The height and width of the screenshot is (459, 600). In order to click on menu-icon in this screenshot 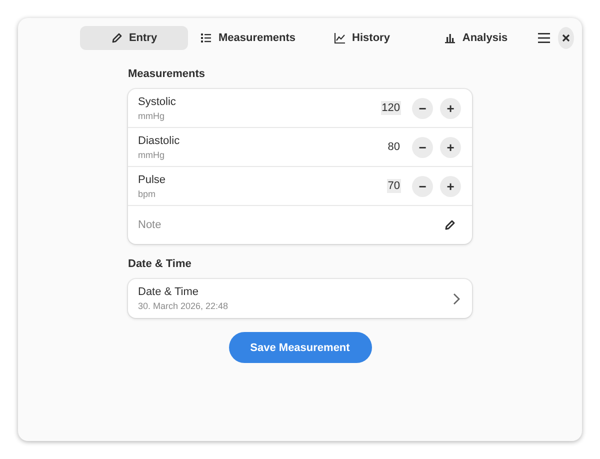, I will do `click(544, 38)`.